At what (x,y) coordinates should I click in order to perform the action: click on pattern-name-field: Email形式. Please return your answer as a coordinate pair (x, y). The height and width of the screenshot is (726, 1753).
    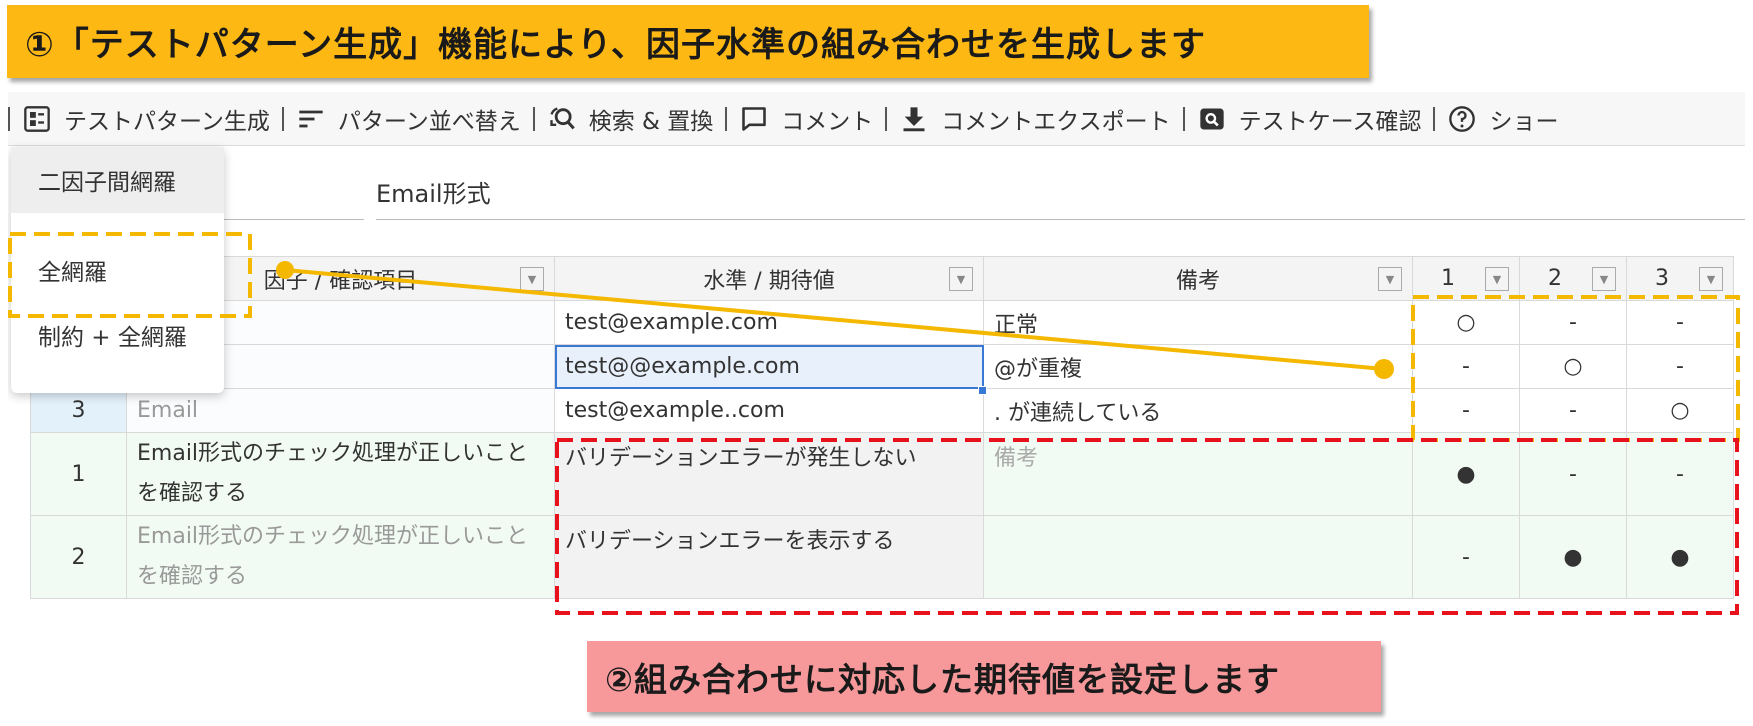
    Looking at the image, I should click on (433, 191).